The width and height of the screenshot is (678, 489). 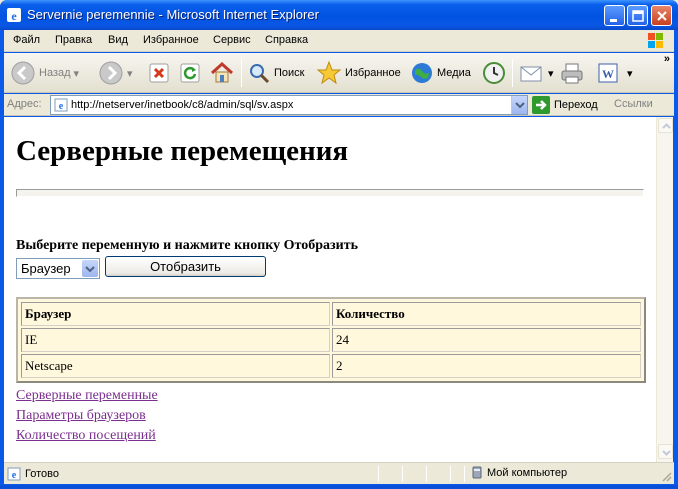 What do you see at coordinates (527, 473) in the screenshot?
I see `zone-label: Мой компьютер` at bounding box center [527, 473].